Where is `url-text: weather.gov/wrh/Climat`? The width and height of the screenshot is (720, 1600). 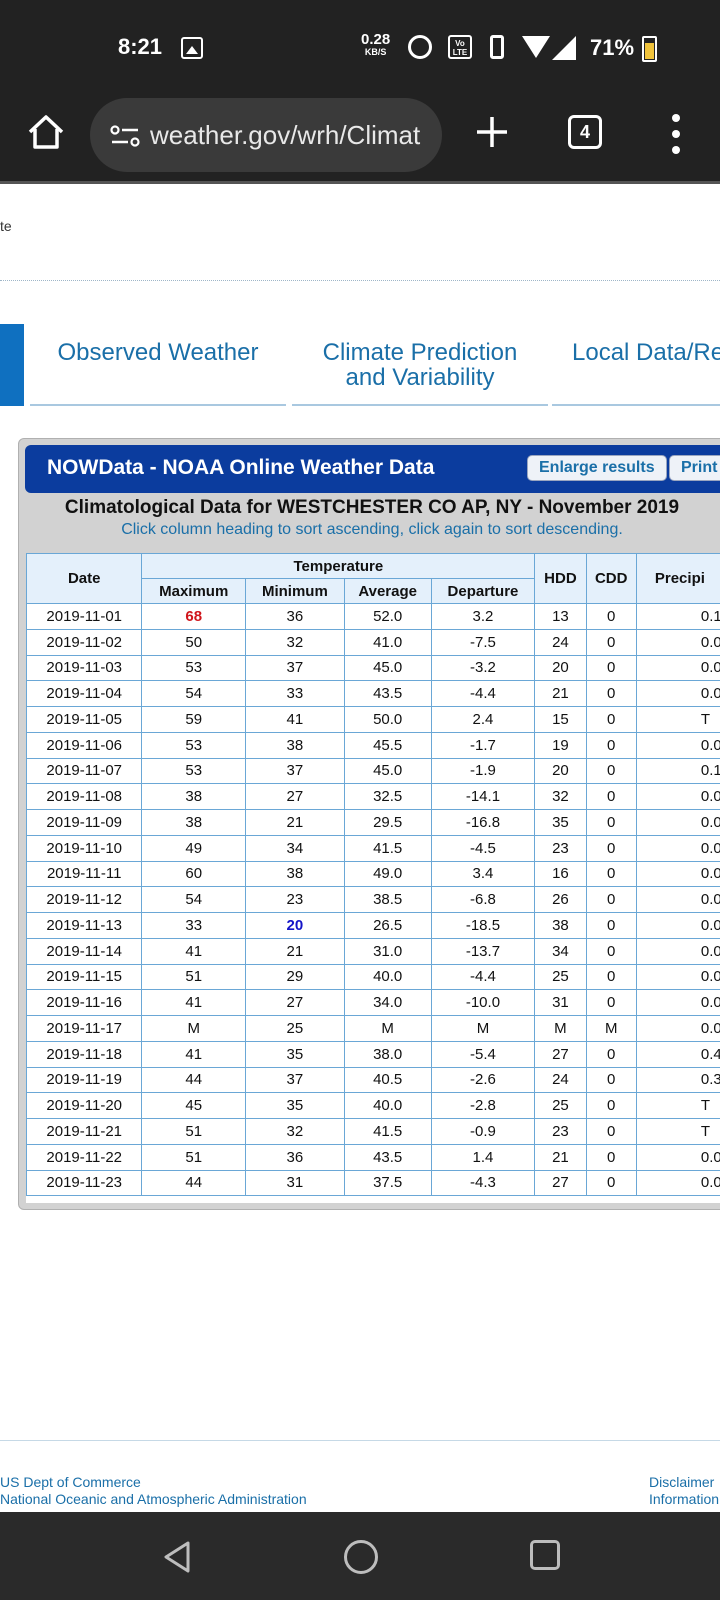
url-text: weather.gov/wrh/Climat is located at coordinates (290, 135).